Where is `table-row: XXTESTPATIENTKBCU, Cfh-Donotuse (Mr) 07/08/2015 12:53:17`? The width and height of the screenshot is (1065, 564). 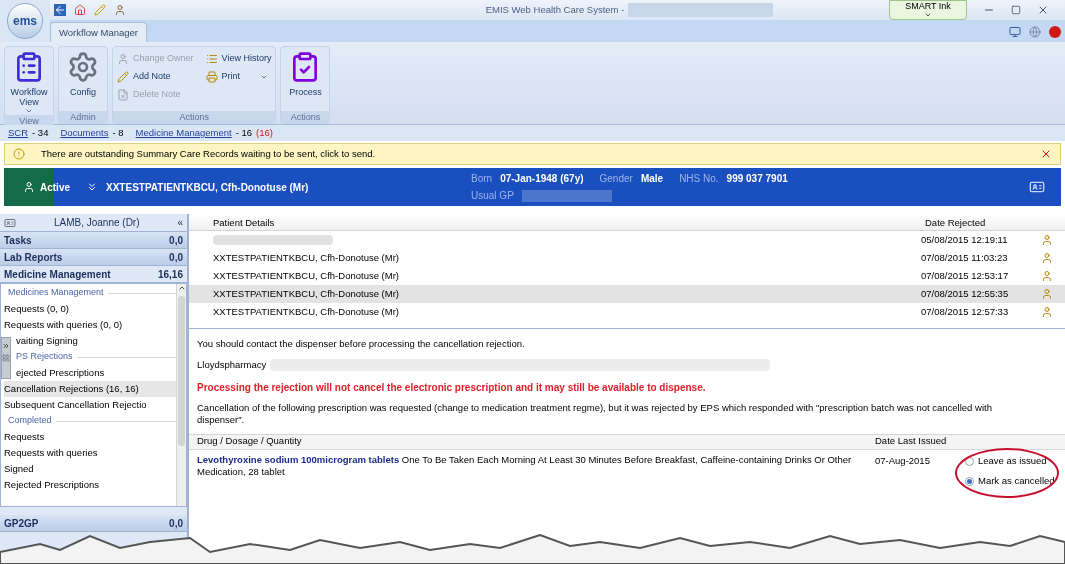 table-row: XXTESTPATIENTKBCU, Cfh-Donotuse (Mr) 07/08/2015 12:53:17 is located at coordinates (627, 276).